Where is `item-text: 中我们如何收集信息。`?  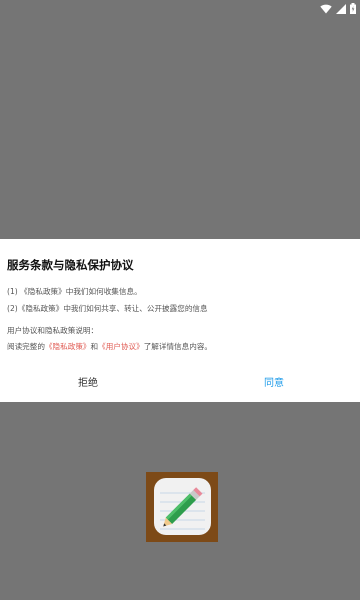 item-text: 中我们如何收集信息。 is located at coordinates (103, 291).